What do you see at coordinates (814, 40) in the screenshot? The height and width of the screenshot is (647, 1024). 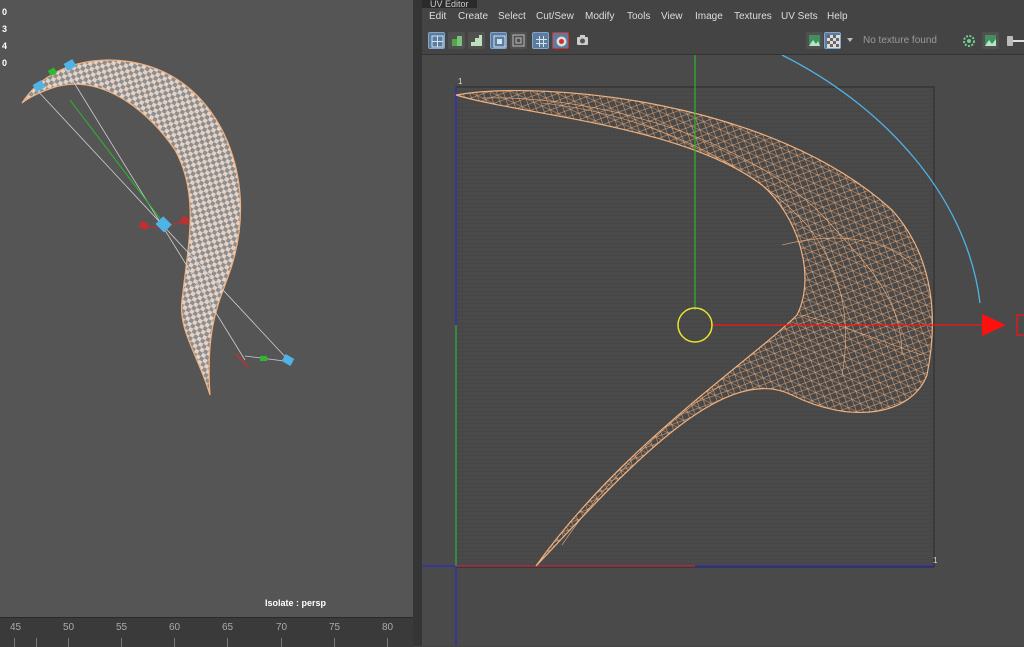 I see `image-display-icon` at bounding box center [814, 40].